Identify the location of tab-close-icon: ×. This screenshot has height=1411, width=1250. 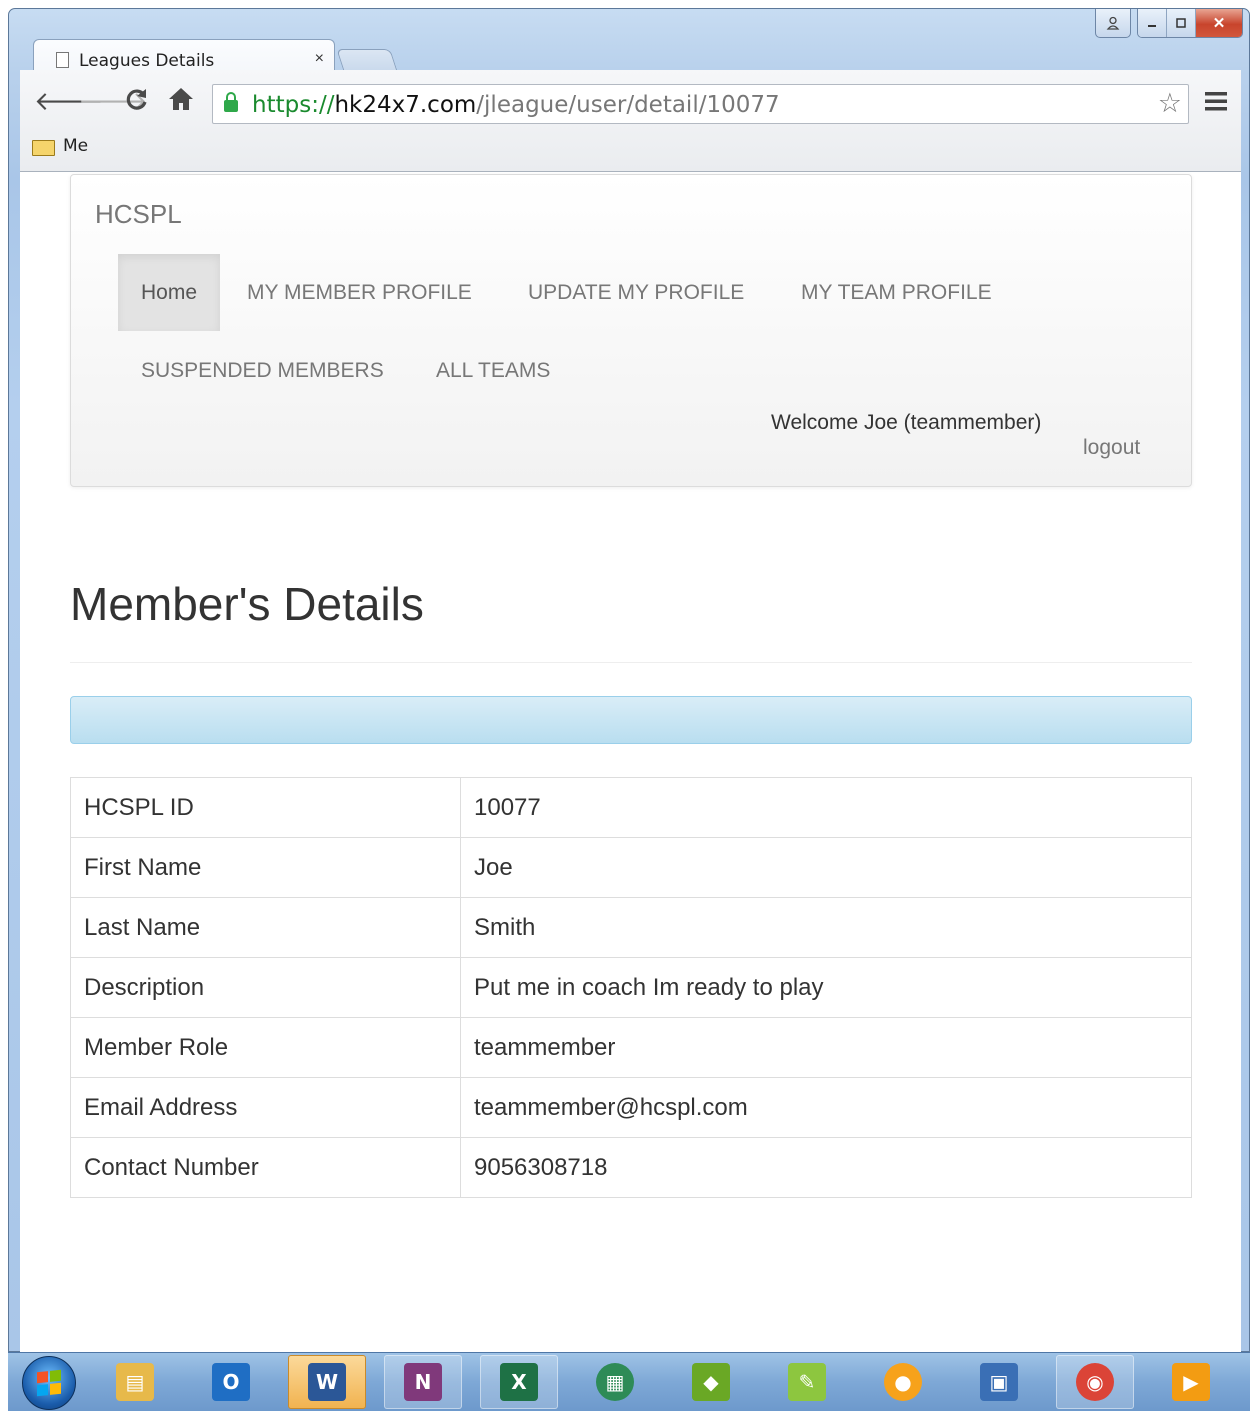
(319, 59).